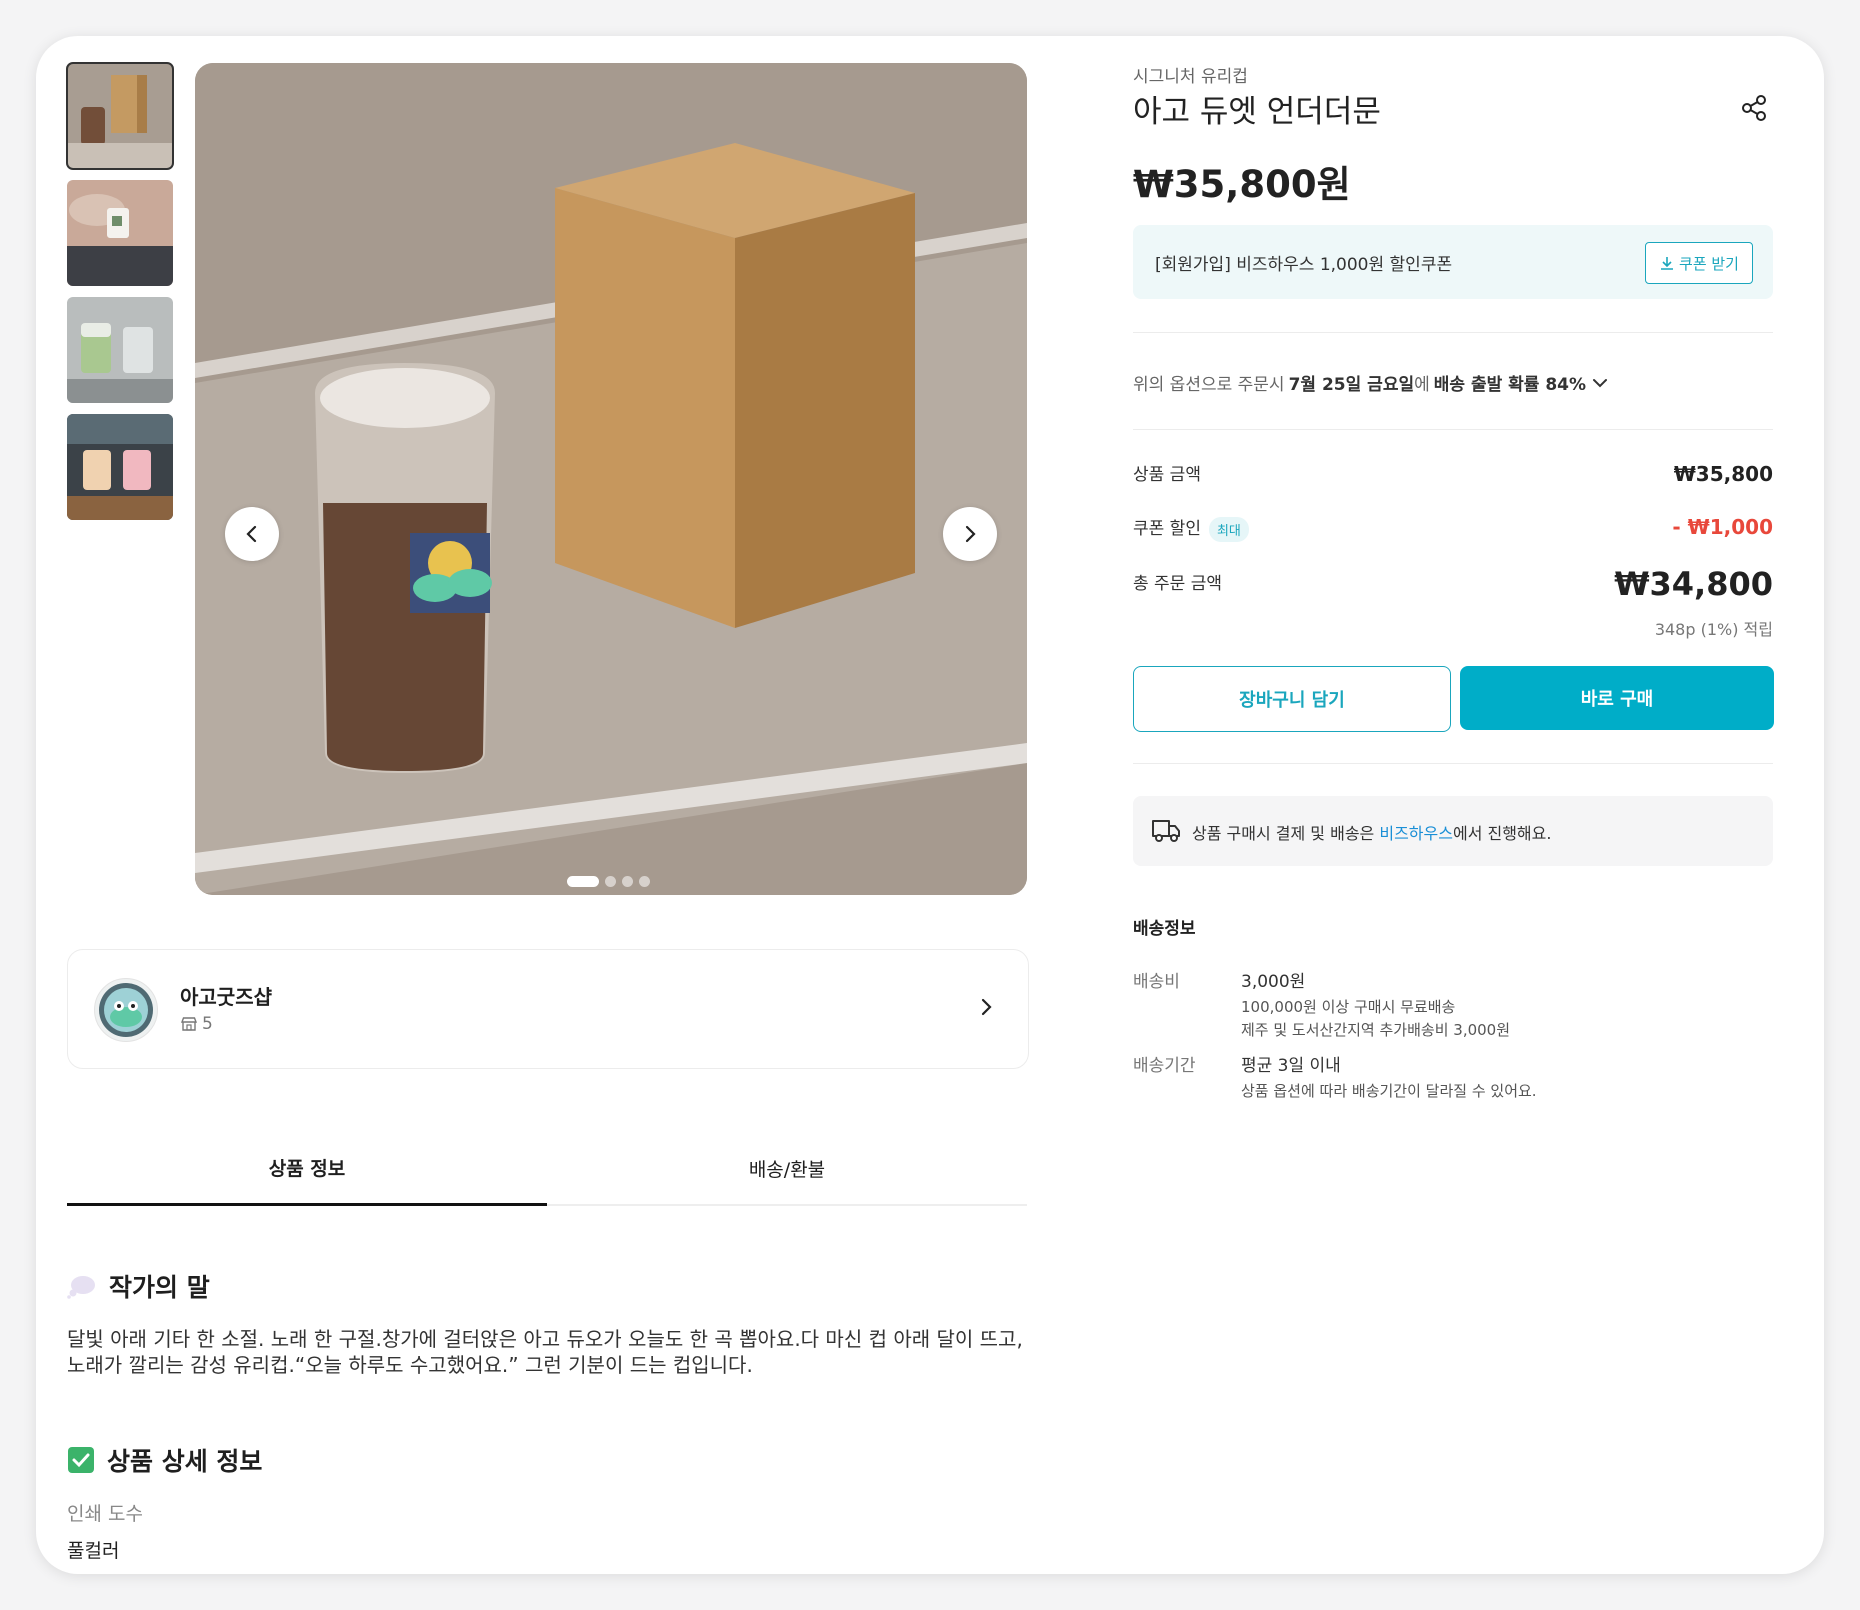 Image resolution: width=1860 pixels, height=1610 pixels. What do you see at coordinates (1156, 982) in the screenshot?
I see `shipping-fee-label: 배송비` at bounding box center [1156, 982].